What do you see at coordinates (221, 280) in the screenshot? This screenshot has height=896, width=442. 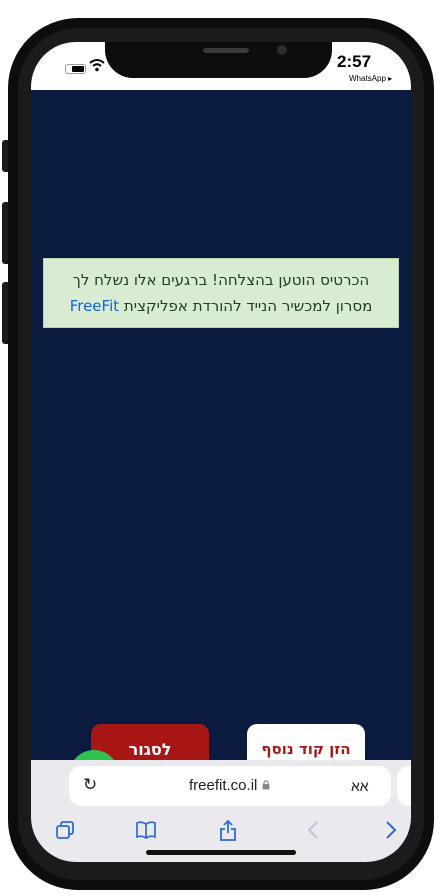 I see `alert-line-1: הכרטיס הוטען בהצלחה! ברגעים אלו נשלח לך` at bounding box center [221, 280].